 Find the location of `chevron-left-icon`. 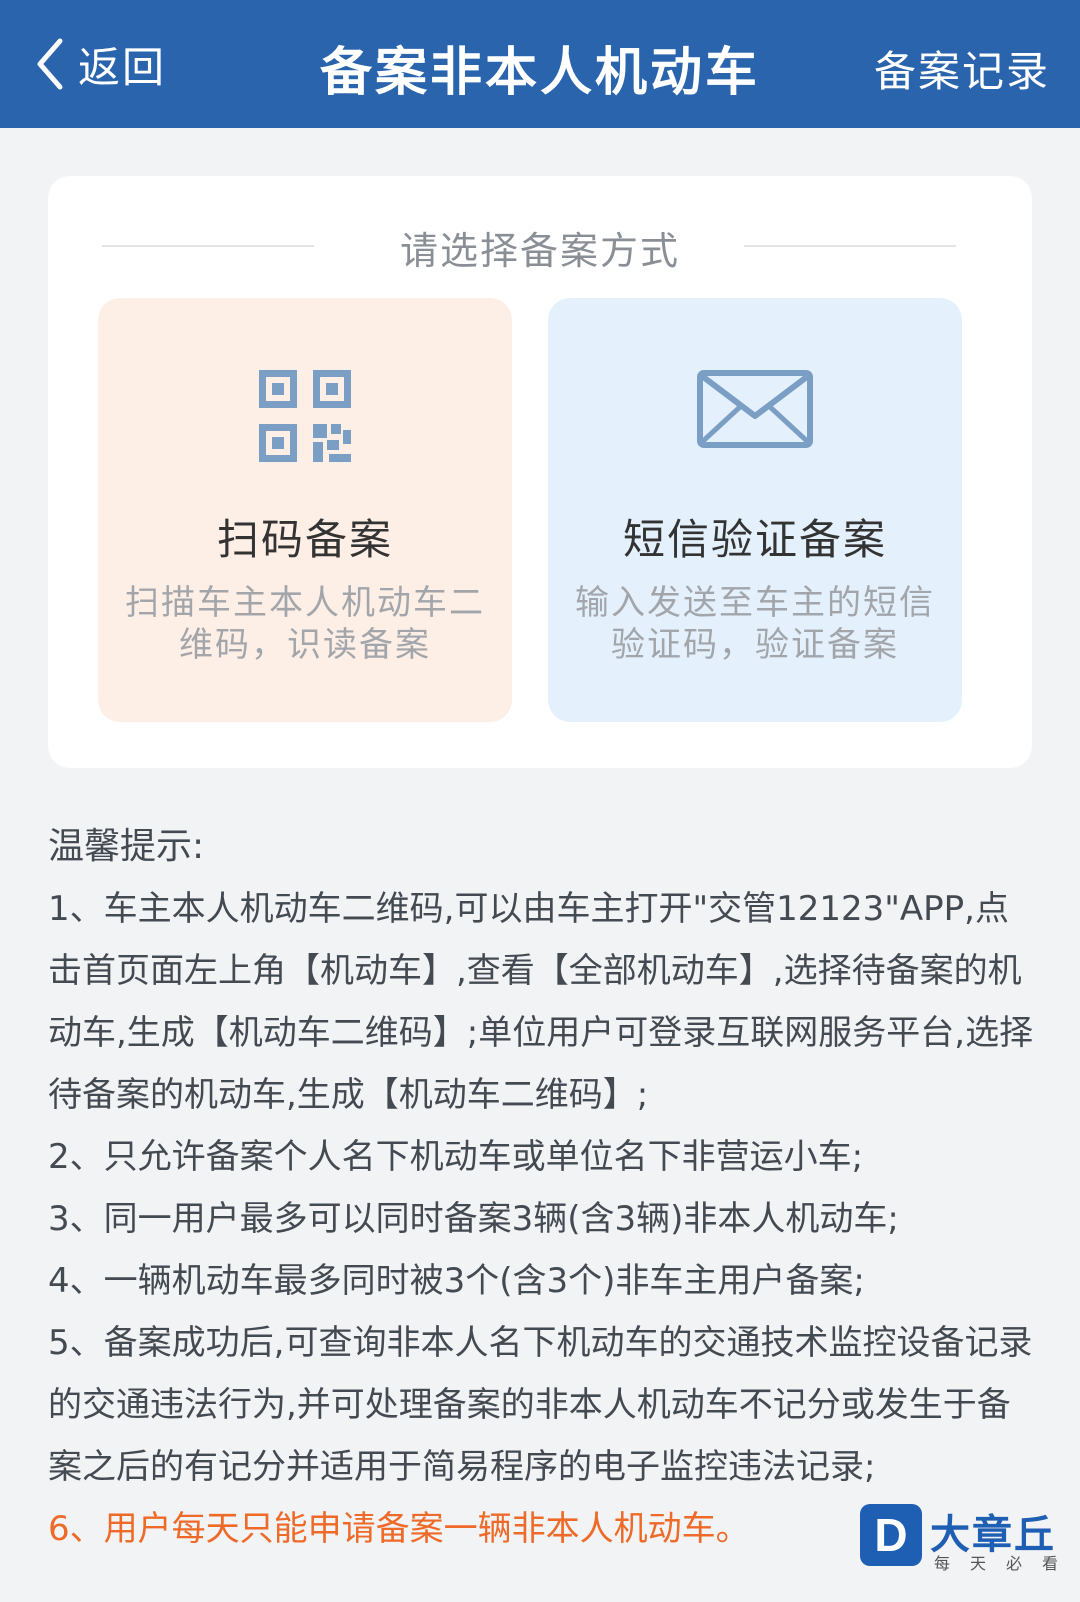

chevron-left-icon is located at coordinates (50, 64).